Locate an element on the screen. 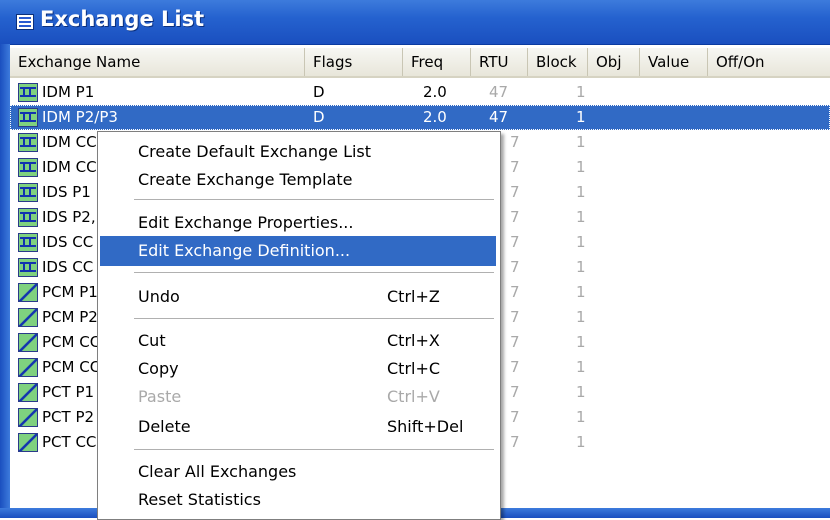 The width and height of the screenshot is (830, 520). menu-item-copy: Copy Ctrl+C is located at coordinates (298, 369).